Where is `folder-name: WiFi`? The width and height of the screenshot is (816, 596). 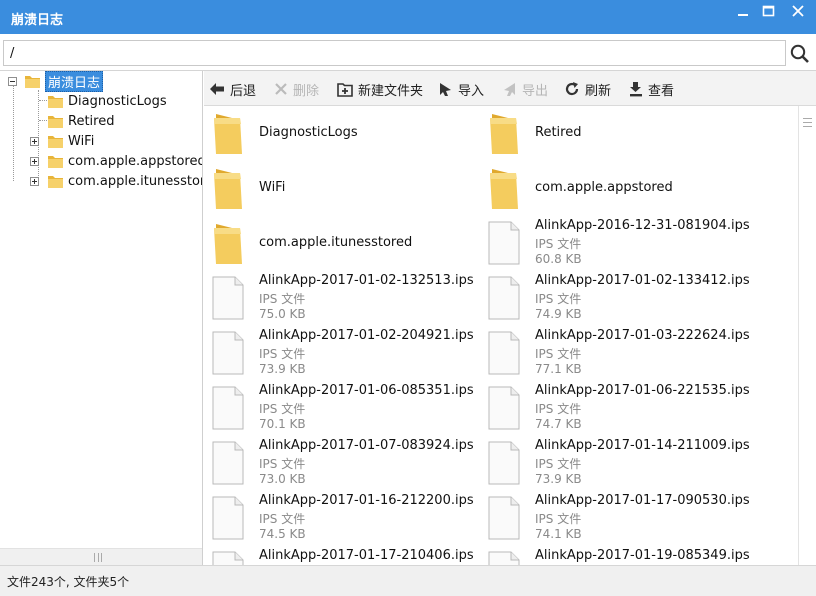
folder-name: WiFi is located at coordinates (272, 187).